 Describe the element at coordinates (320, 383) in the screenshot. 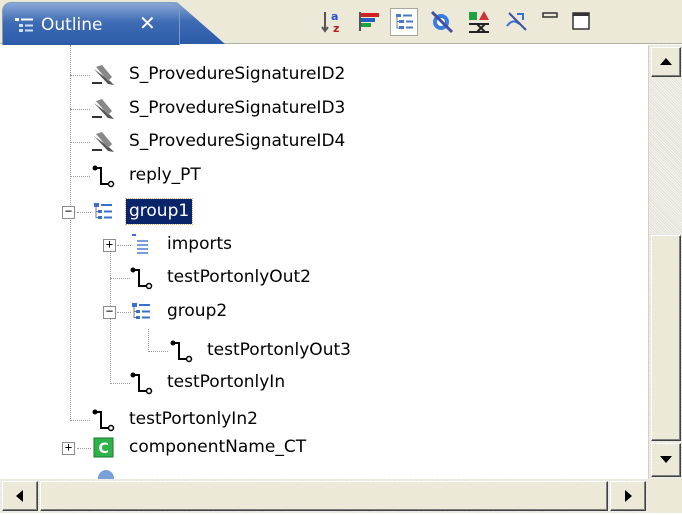

I see `tree-item: testPortonlyIn` at that location.